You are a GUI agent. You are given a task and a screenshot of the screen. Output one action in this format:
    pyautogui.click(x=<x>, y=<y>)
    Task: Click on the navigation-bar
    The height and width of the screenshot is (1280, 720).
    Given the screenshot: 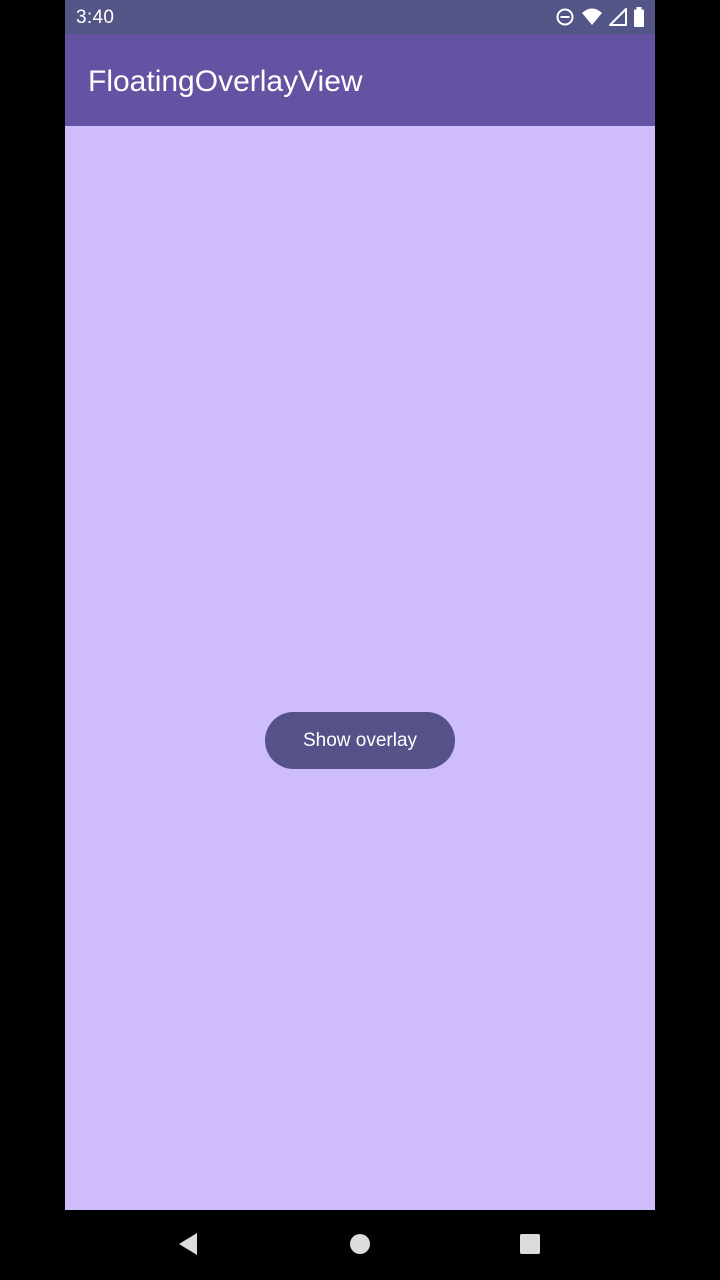 What is the action you would take?
    pyautogui.click(x=360, y=1245)
    